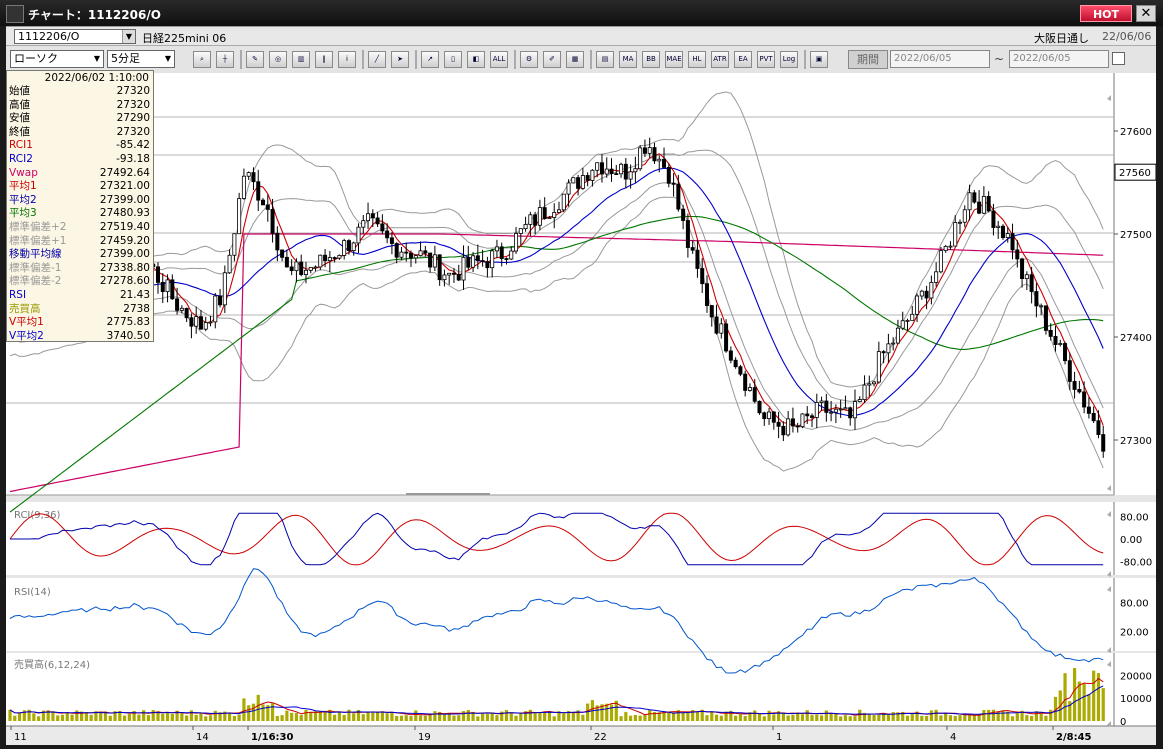 The width and height of the screenshot is (1163, 749). I want to click on info-label: V平均2, so click(26, 335).